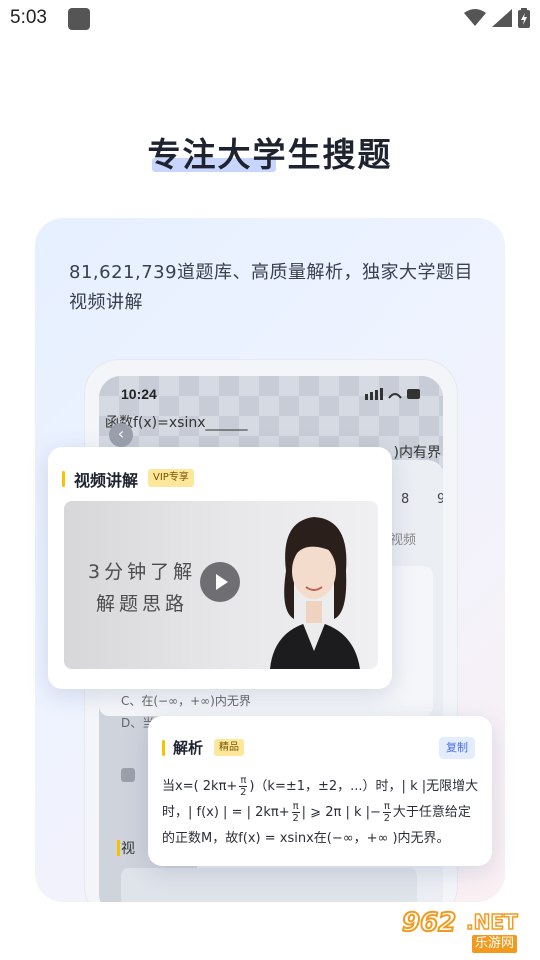 This screenshot has width=540, height=960. I want to click on video-thumb-line2: 解题思路, so click(142, 604).